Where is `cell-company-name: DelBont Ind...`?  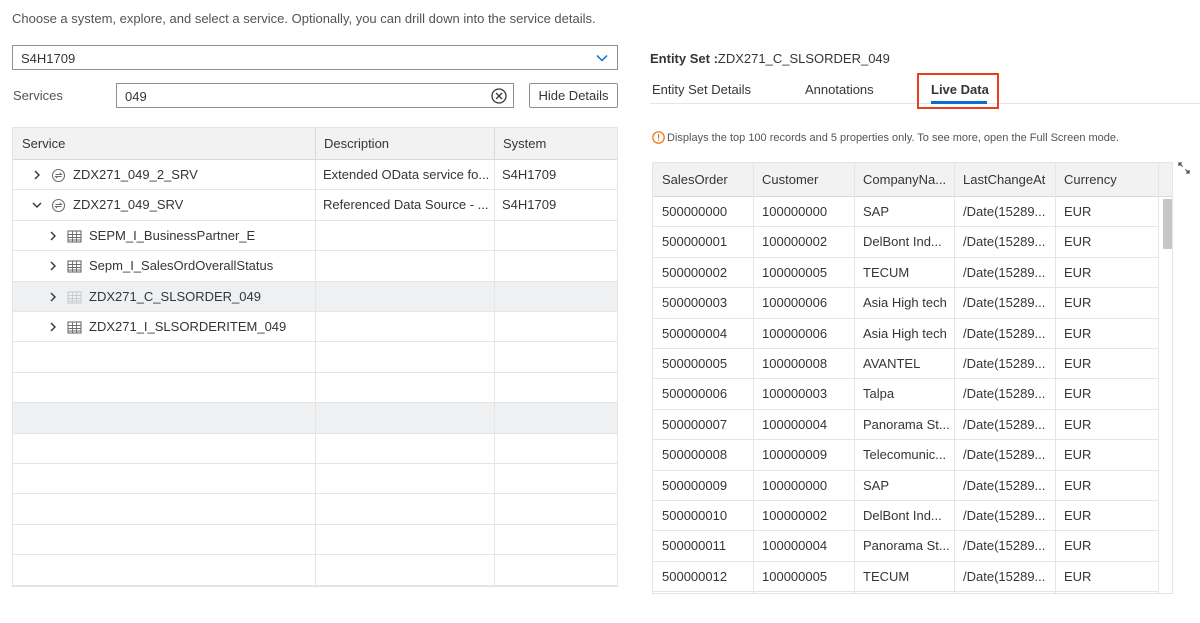
cell-company-name: DelBont Ind... is located at coordinates (902, 242).